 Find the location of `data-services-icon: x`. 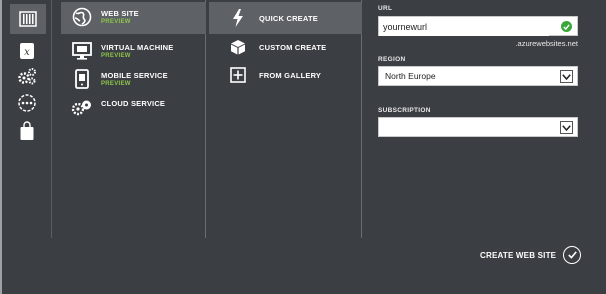

data-services-icon: x is located at coordinates (27, 51).